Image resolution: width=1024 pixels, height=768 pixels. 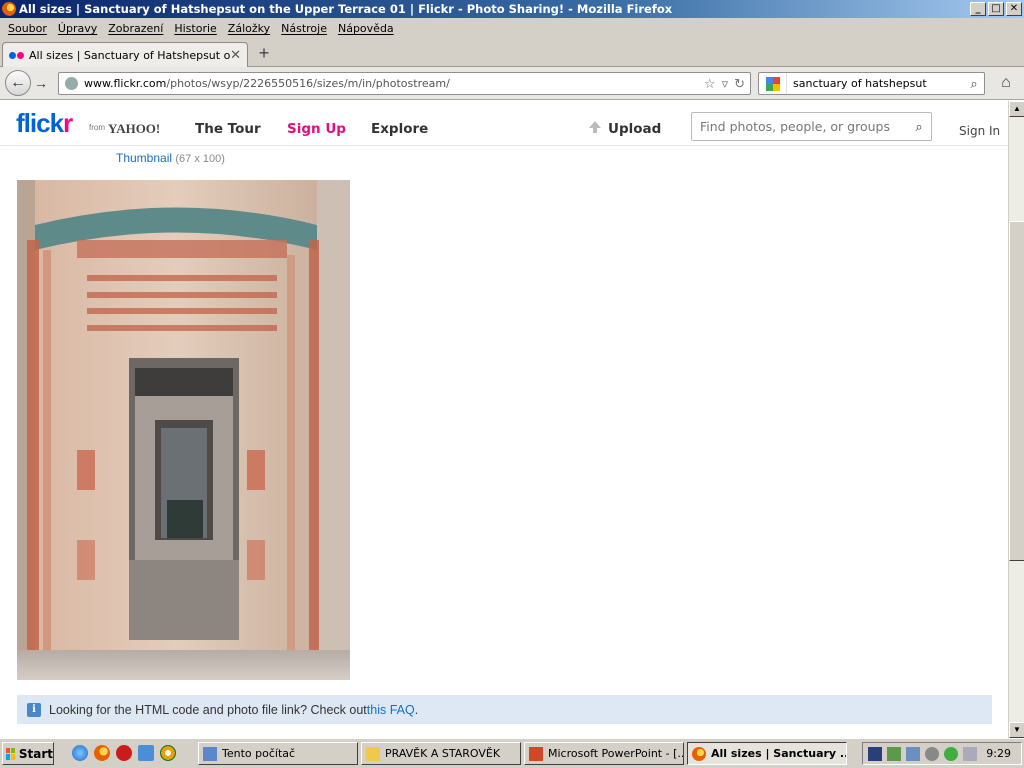 I want to click on flickr-search-box: ⌕, so click(x=811, y=126).